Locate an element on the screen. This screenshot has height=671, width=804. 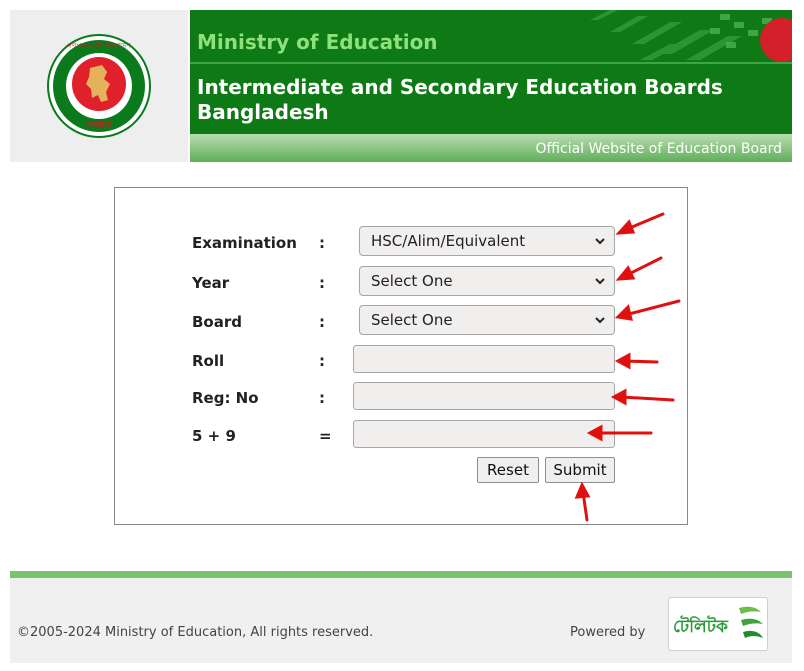
captcha-equals: = is located at coordinates (325, 436).